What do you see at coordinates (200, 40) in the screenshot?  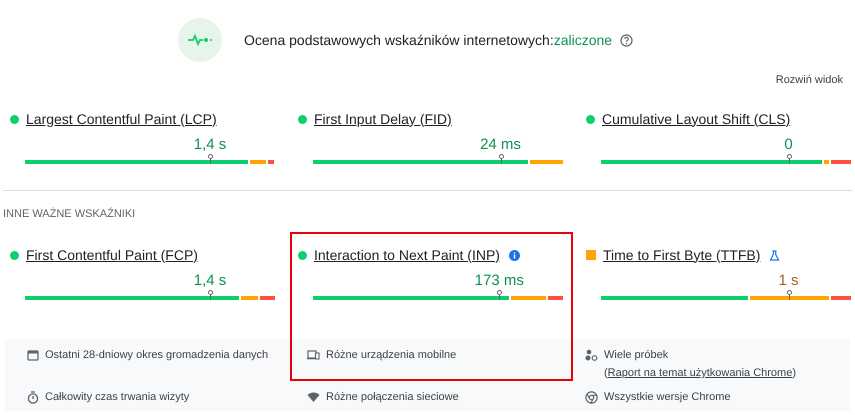 I see `pulse-icon` at bounding box center [200, 40].